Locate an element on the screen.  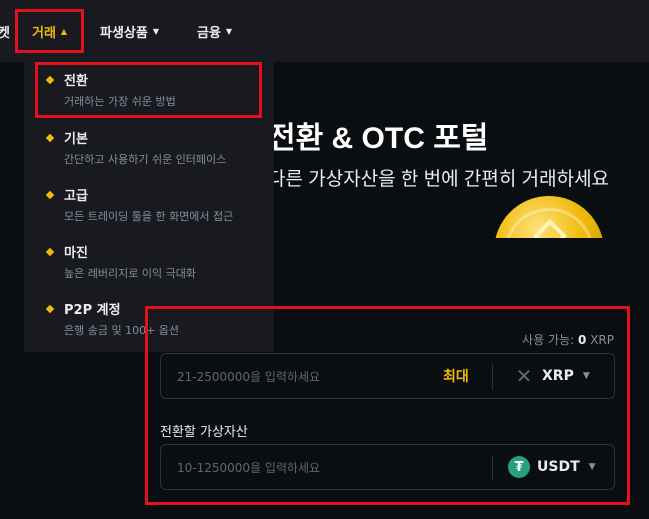
xrp-icon: ✕ is located at coordinates (524, 376).